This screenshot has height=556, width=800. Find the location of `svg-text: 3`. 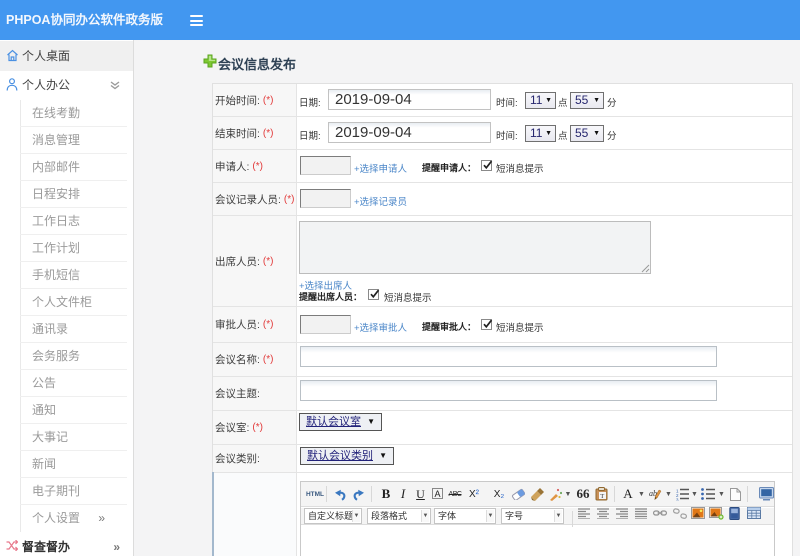

svg-text: 3 is located at coordinates (677, 499).